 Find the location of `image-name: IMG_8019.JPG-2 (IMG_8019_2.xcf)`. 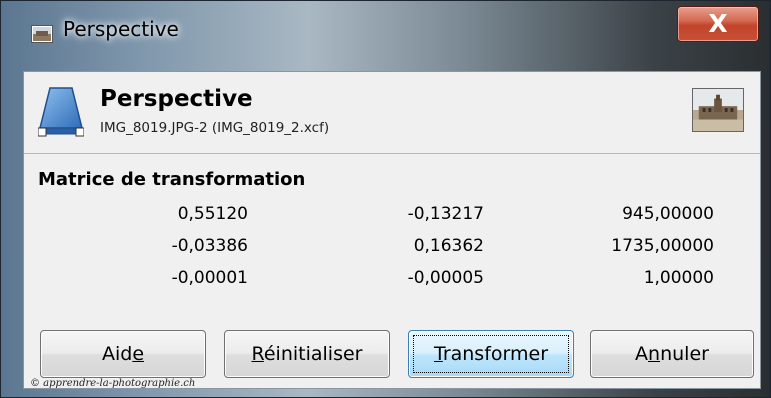

image-name: IMG_8019.JPG-2 (IMG_8019_2.xcf) is located at coordinates (215, 128).